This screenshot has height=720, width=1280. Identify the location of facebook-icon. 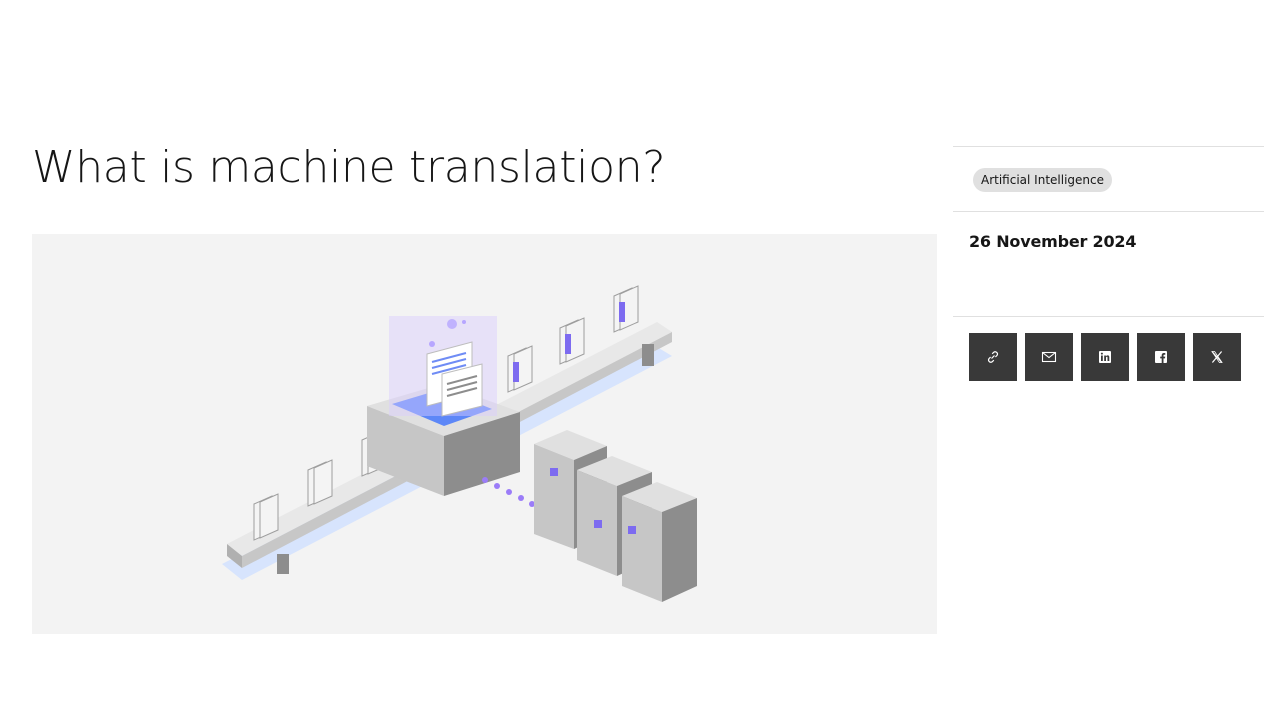
(1161, 357).